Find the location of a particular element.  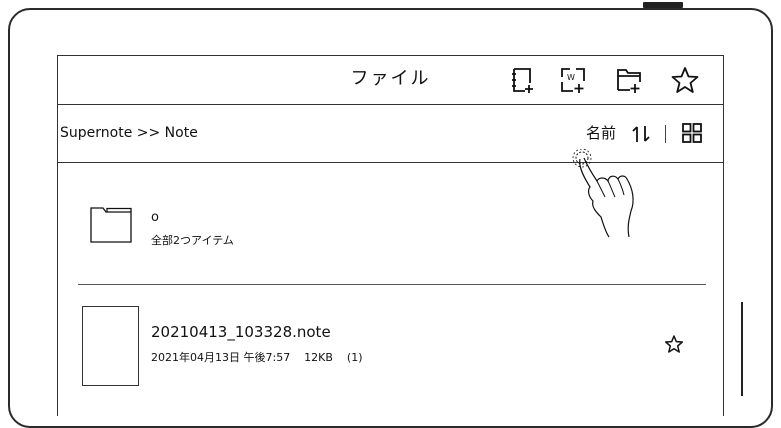

folder-name: o is located at coordinates (155, 217).